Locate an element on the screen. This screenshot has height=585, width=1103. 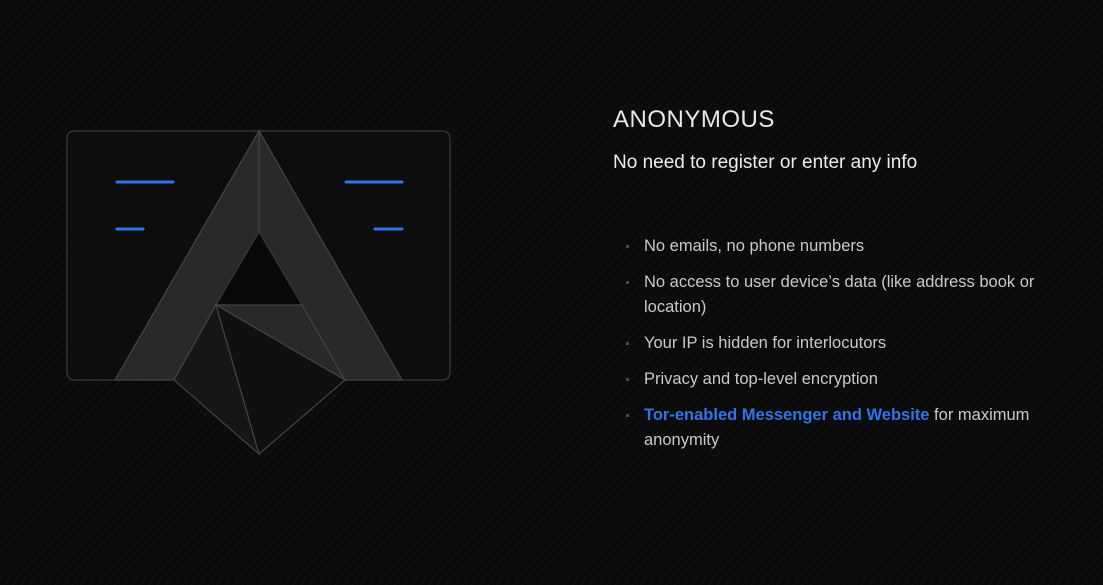
feature-text: No emails, no phone numbers is located at coordinates (754, 246).